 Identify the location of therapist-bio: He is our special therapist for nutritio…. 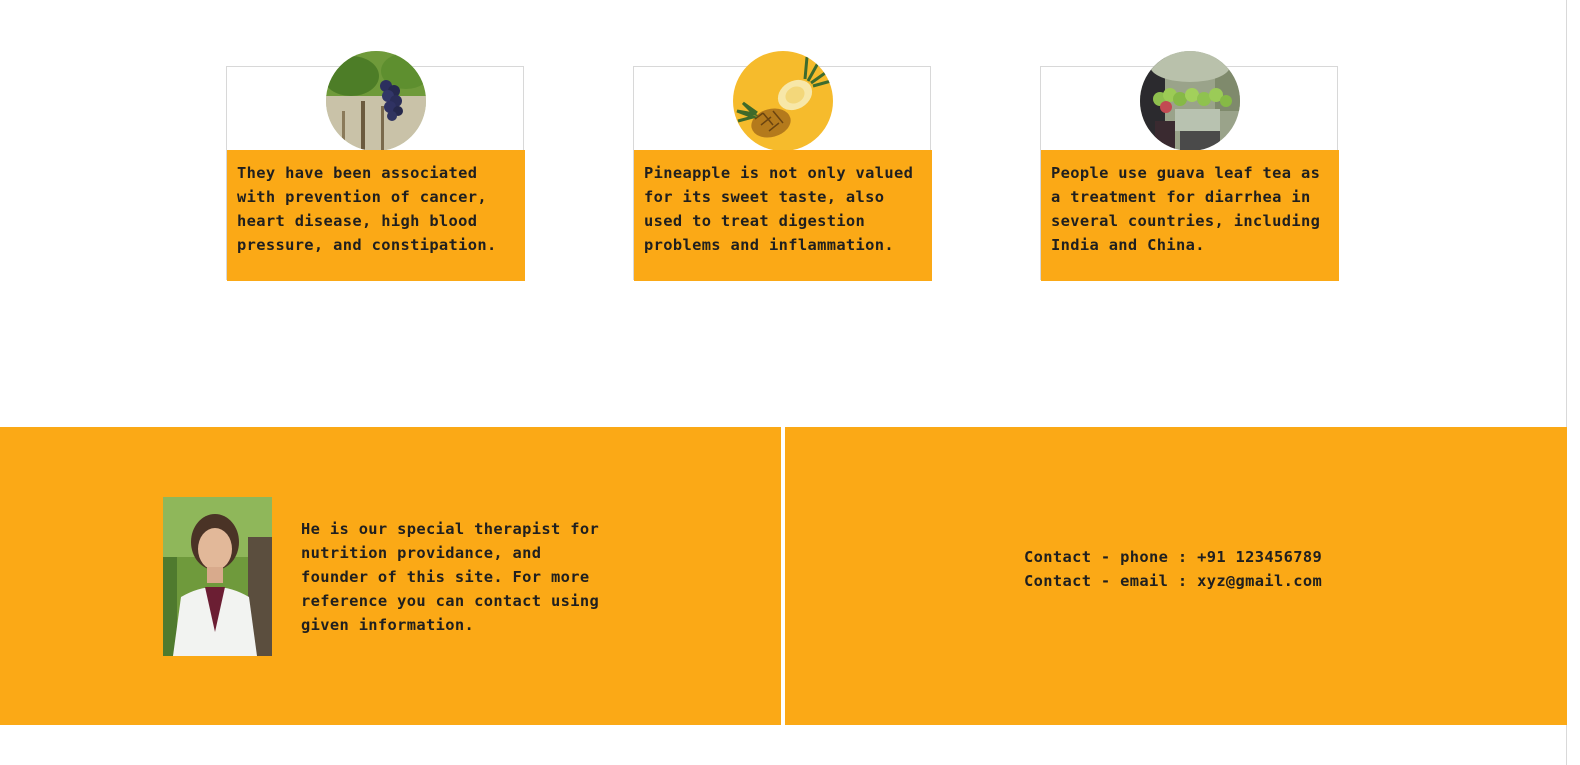
(450, 577).